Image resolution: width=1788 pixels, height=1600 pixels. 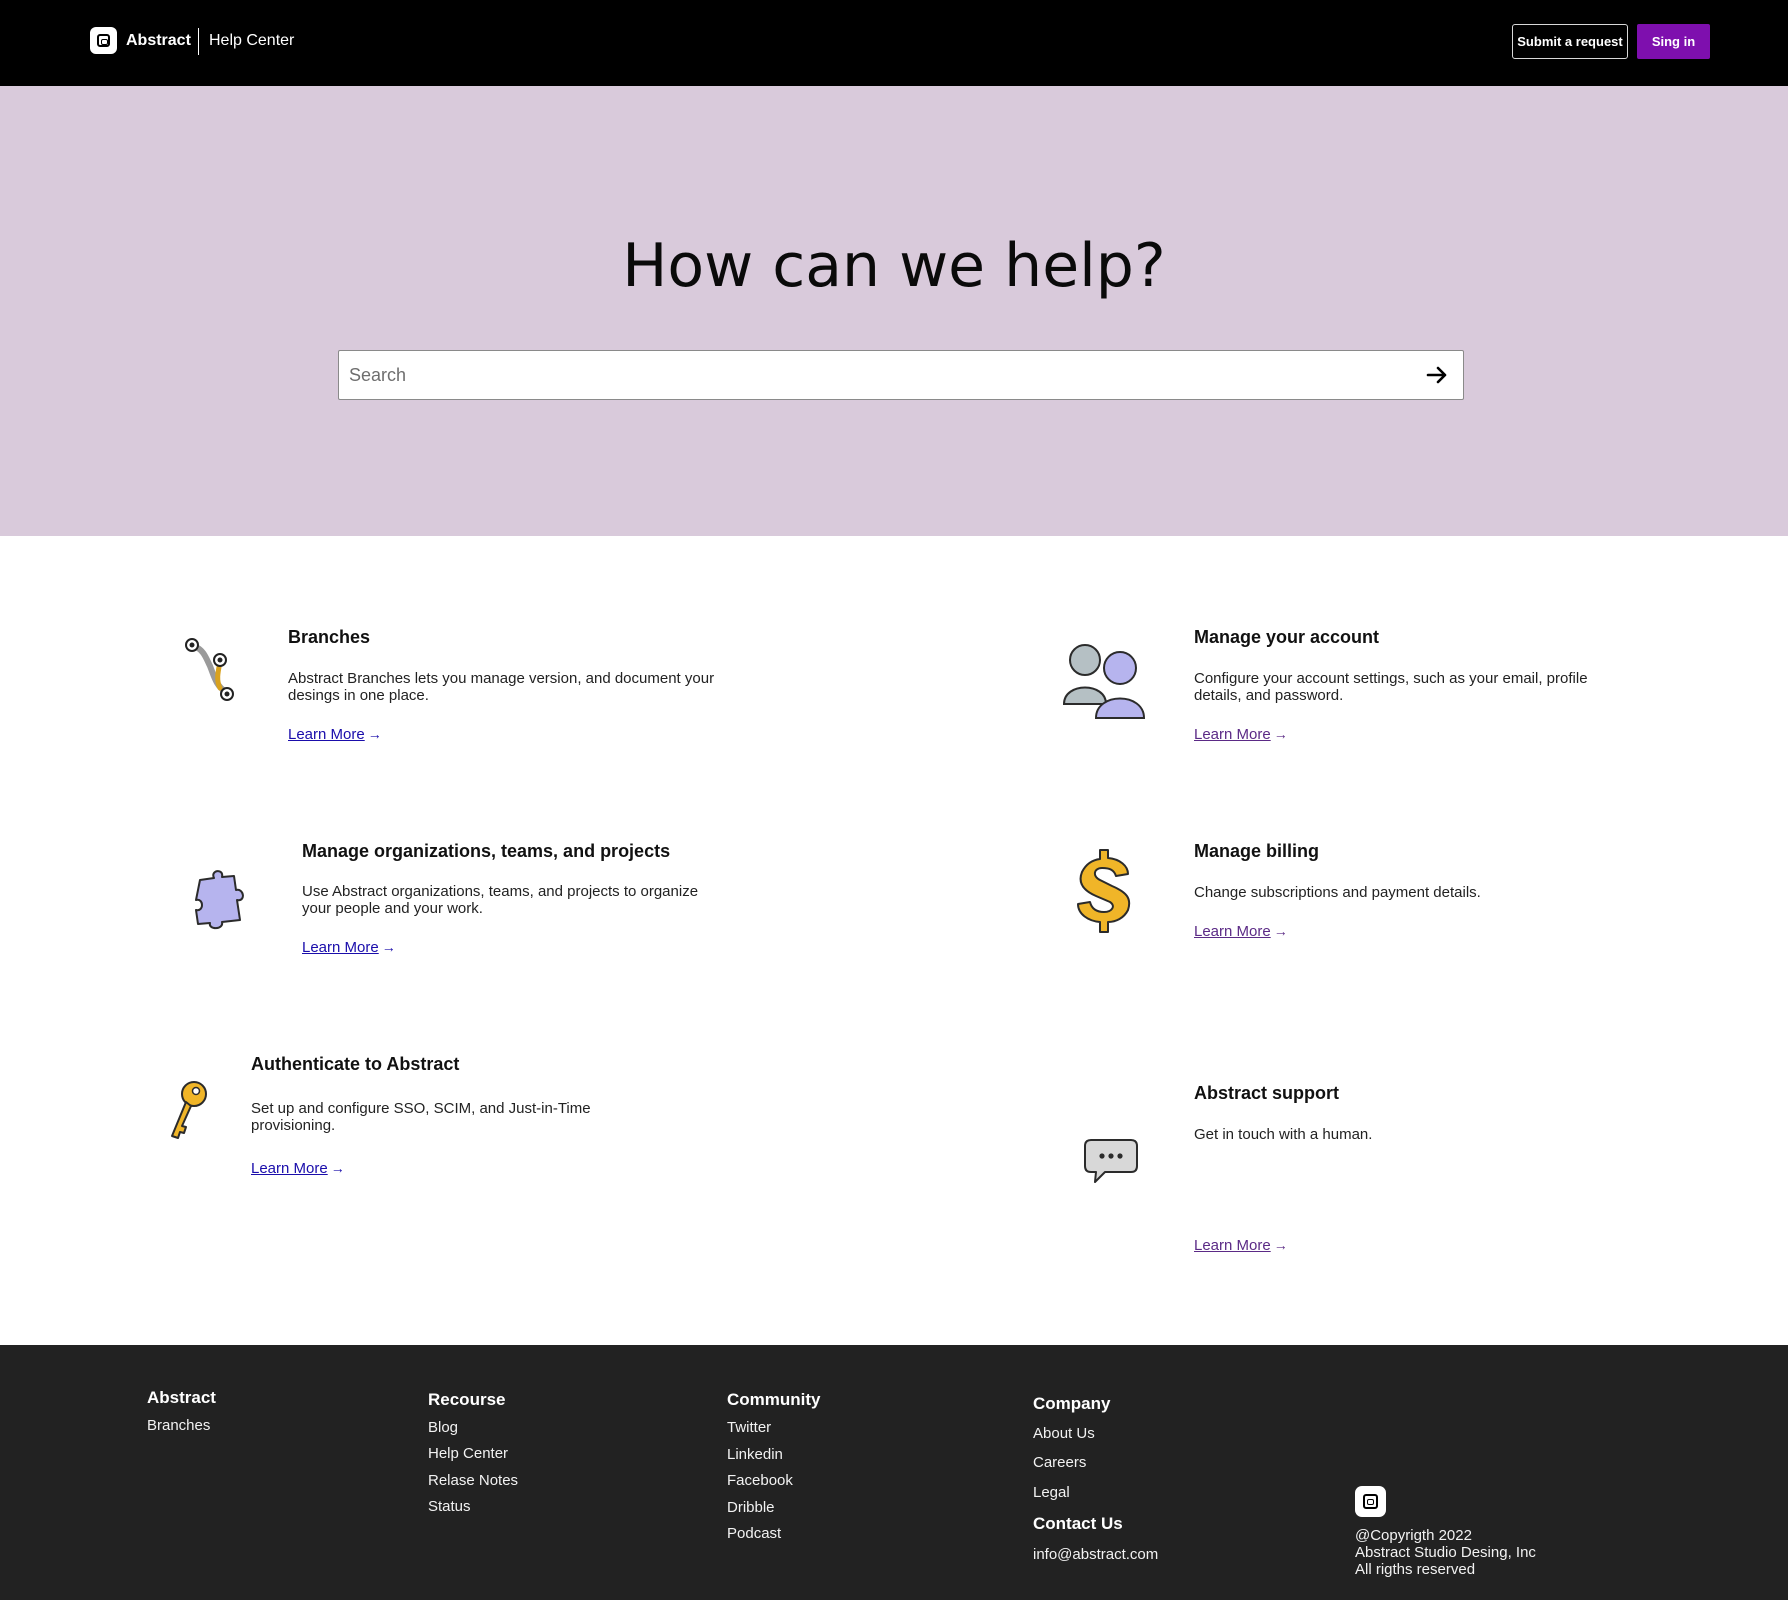 I want to click on learn-more-link-authenticate: Learn More →, so click(x=298, y=1168).